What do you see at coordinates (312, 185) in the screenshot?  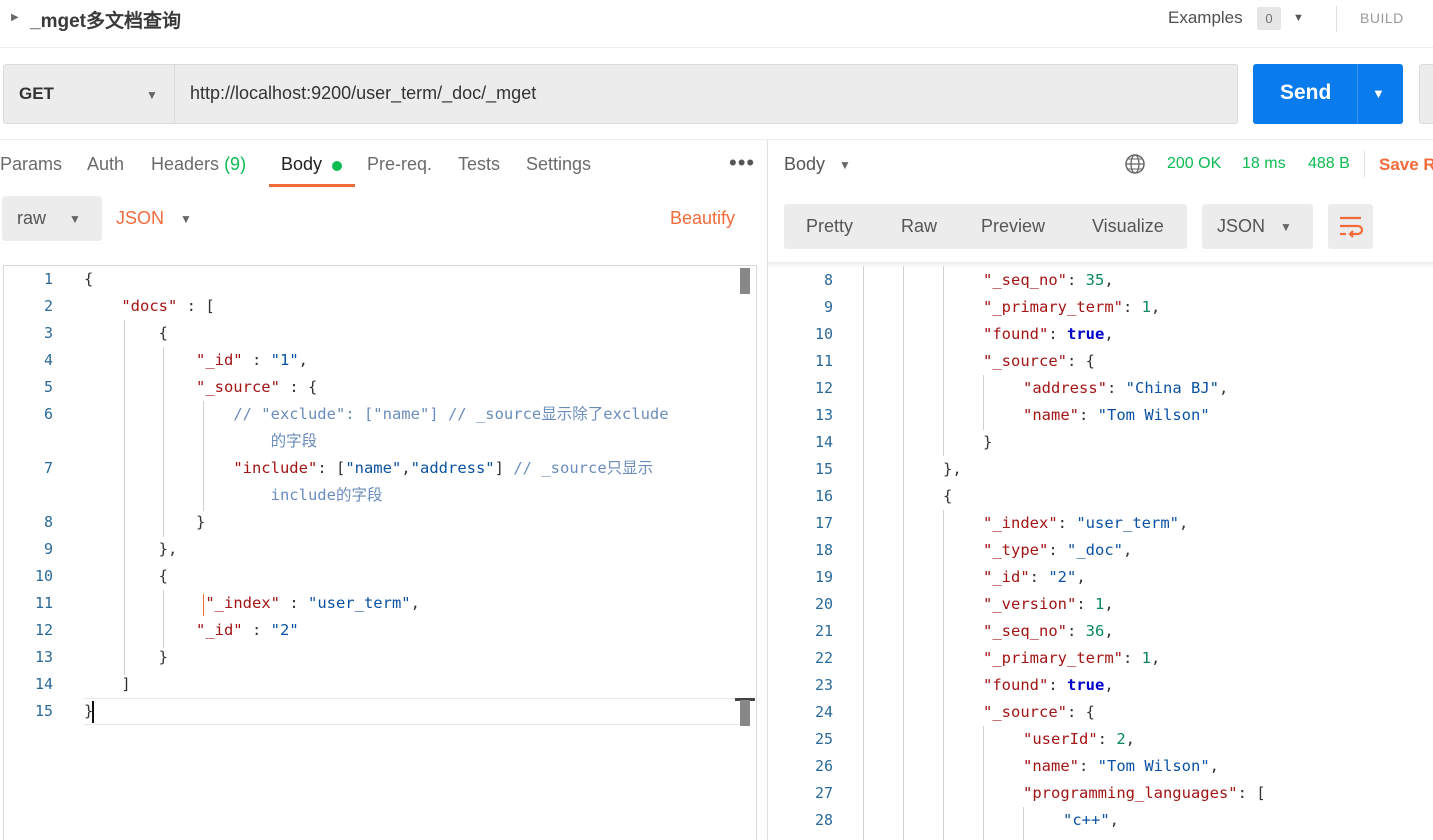 I see `active-tab-indicator` at bounding box center [312, 185].